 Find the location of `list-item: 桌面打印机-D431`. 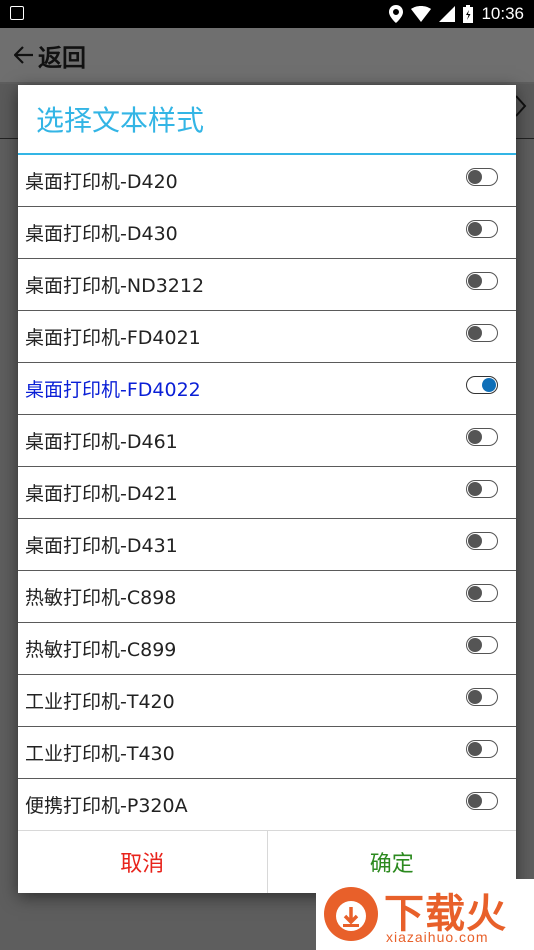

list-item: 桌面打印机-D431 is located at coordinates (267, 545).